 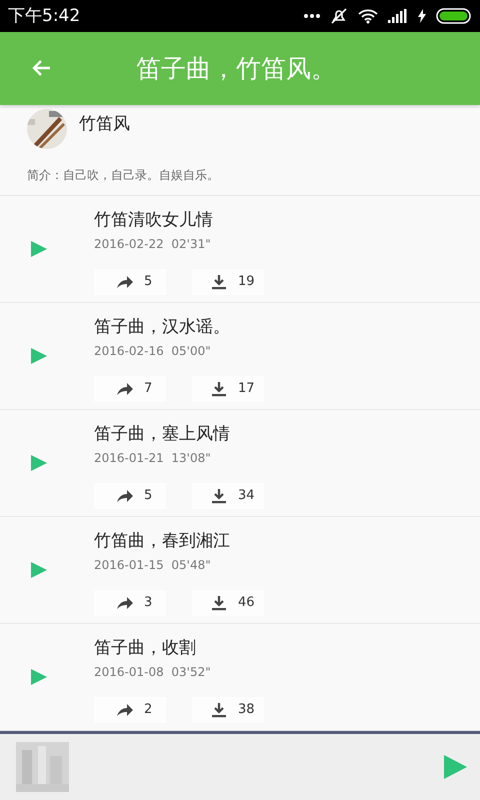 I want to click on app-title: 笛子曲，竹笛风。, so click(x=236, y=68).